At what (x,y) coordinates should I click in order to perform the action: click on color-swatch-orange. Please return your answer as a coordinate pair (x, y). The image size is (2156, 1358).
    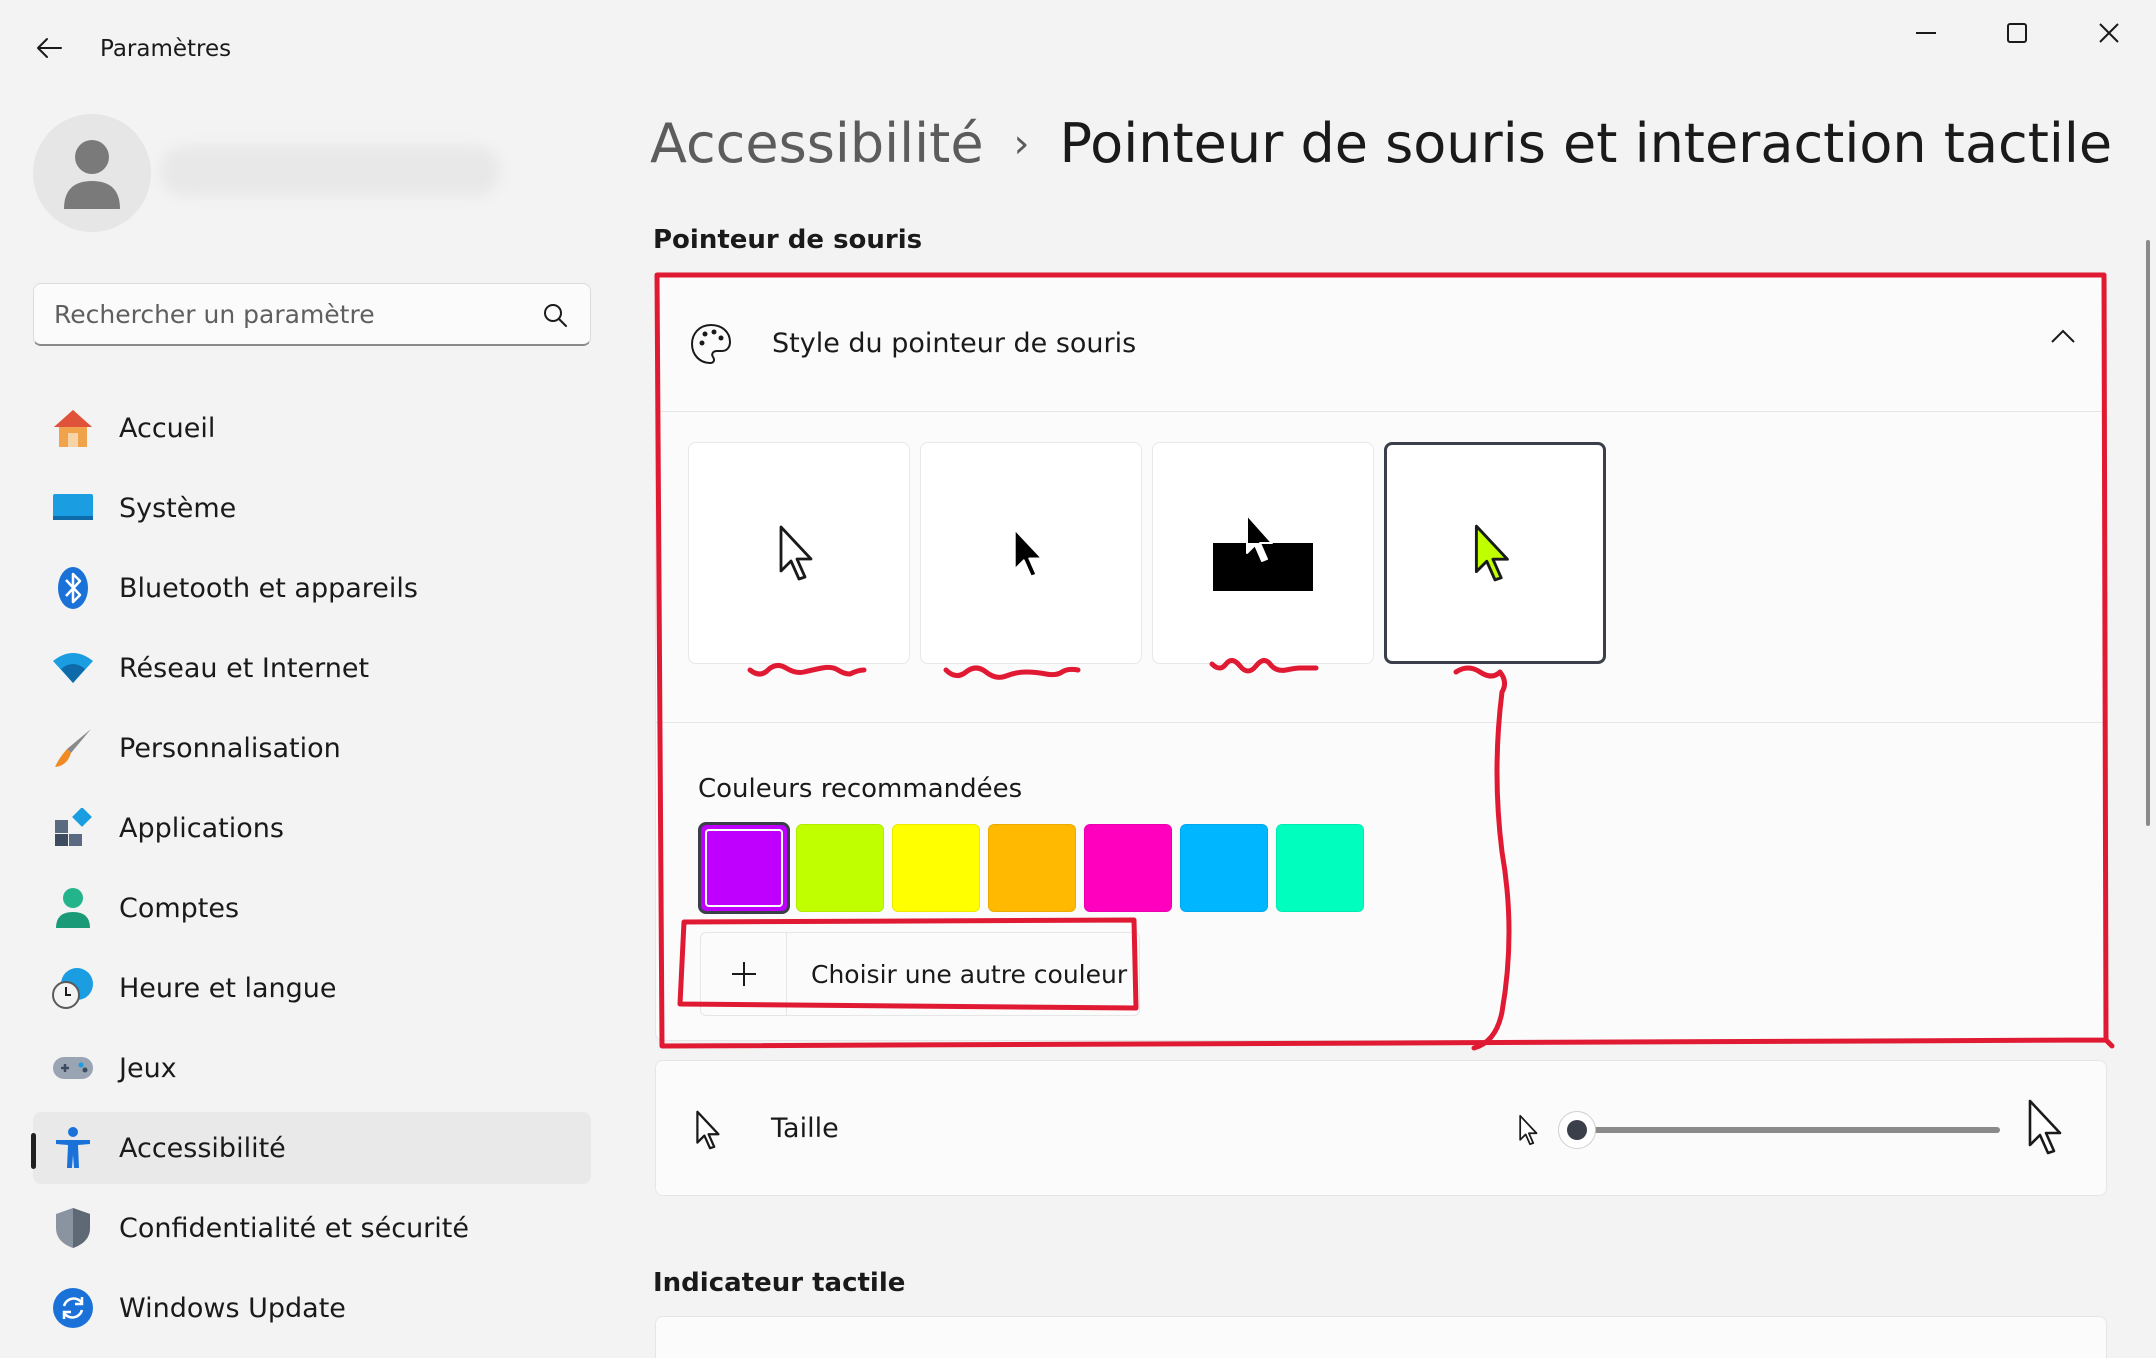
    Looking at the image, I should click on (1032, 868).